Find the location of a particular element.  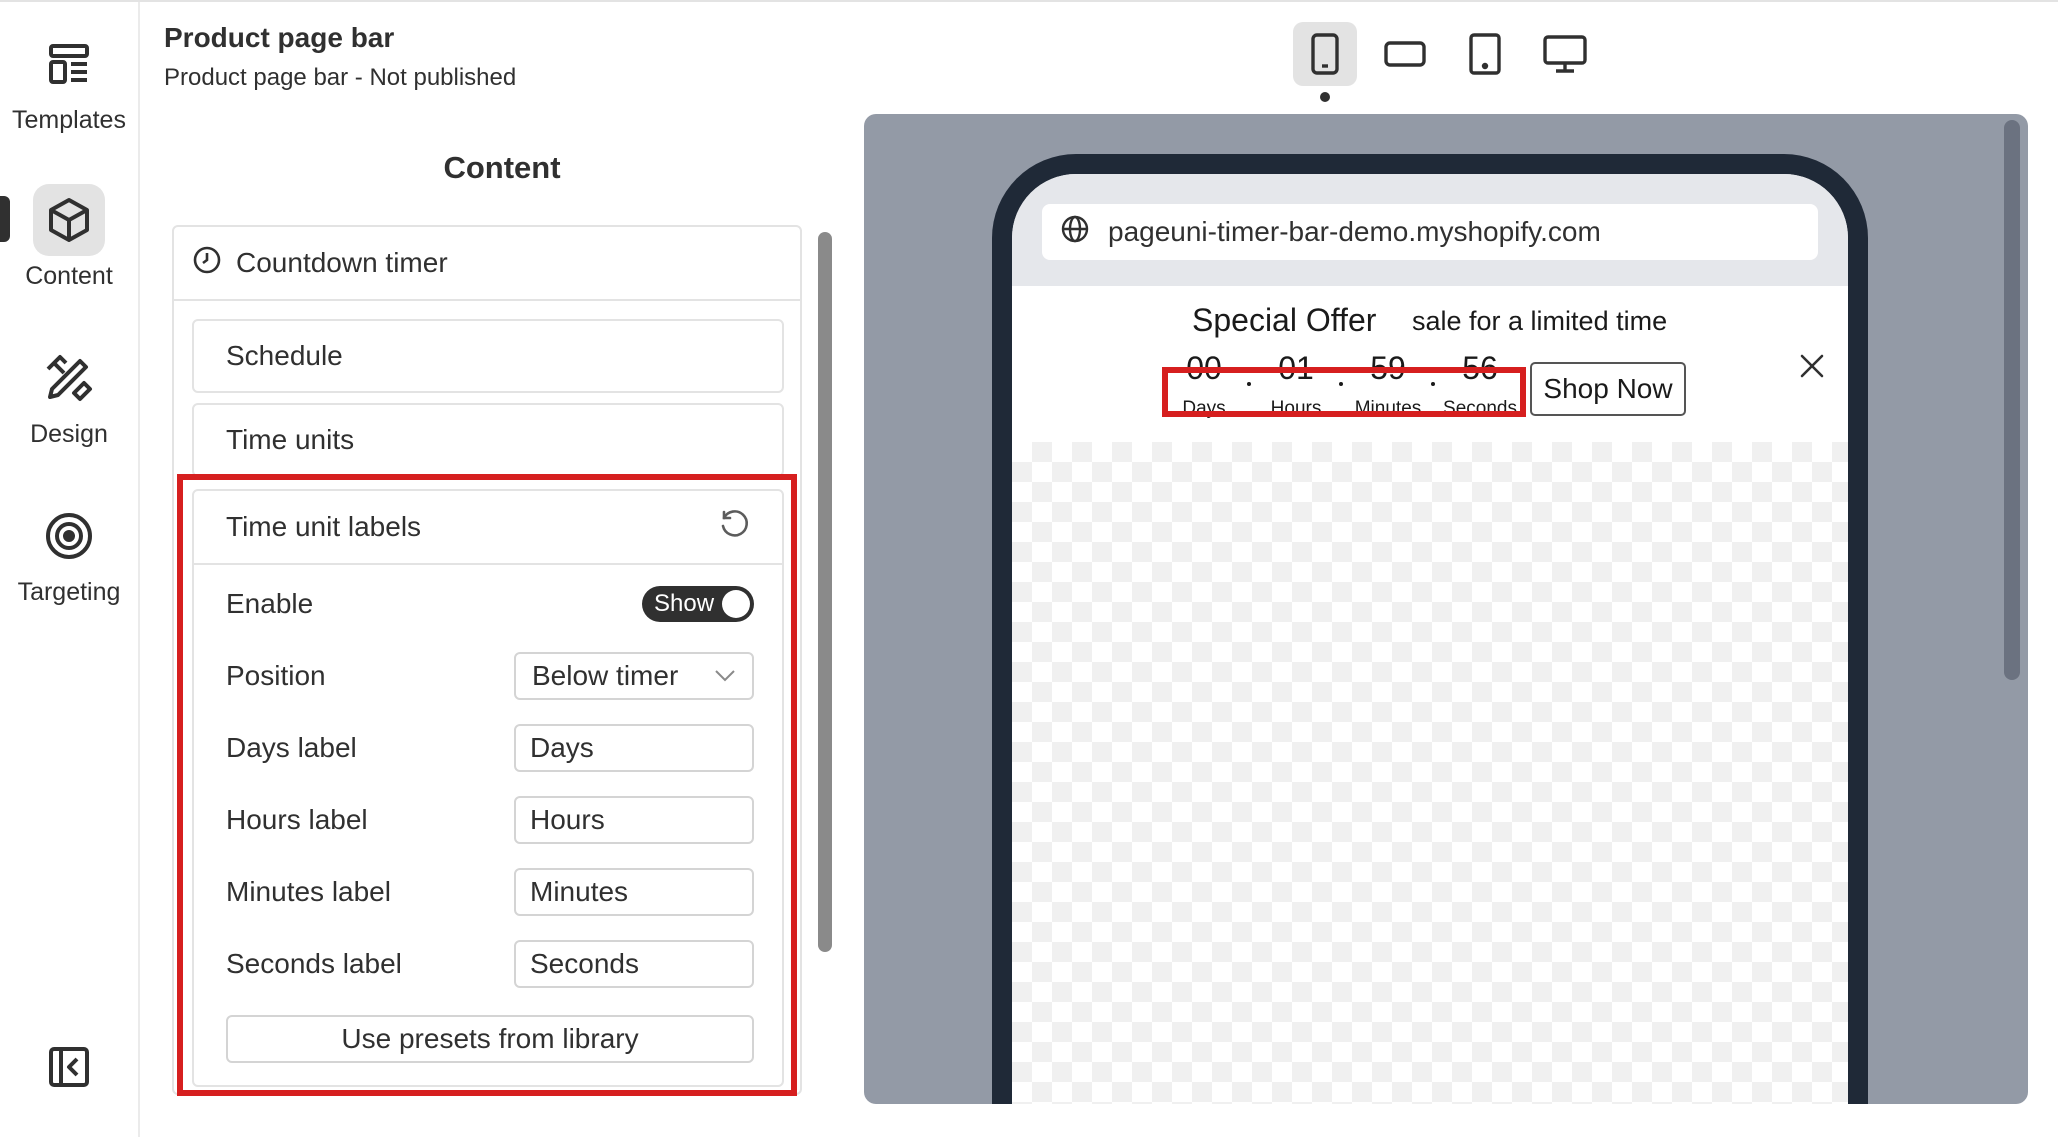

offer-title: Special Offer is located at coordinates (1284, 320).